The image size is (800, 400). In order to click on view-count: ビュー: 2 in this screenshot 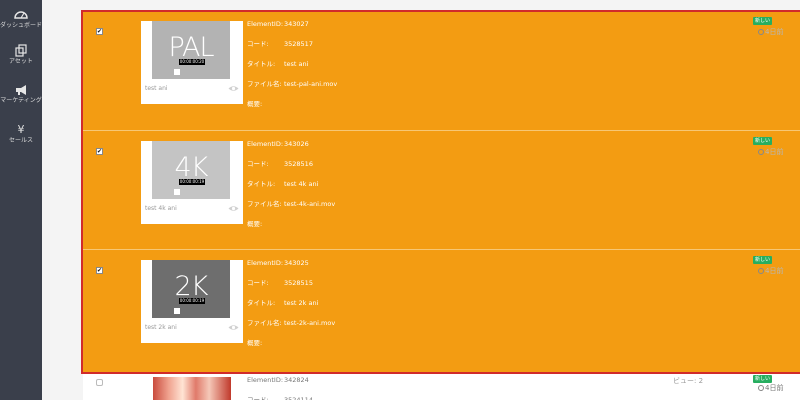, I will do `click(688, 381)`.